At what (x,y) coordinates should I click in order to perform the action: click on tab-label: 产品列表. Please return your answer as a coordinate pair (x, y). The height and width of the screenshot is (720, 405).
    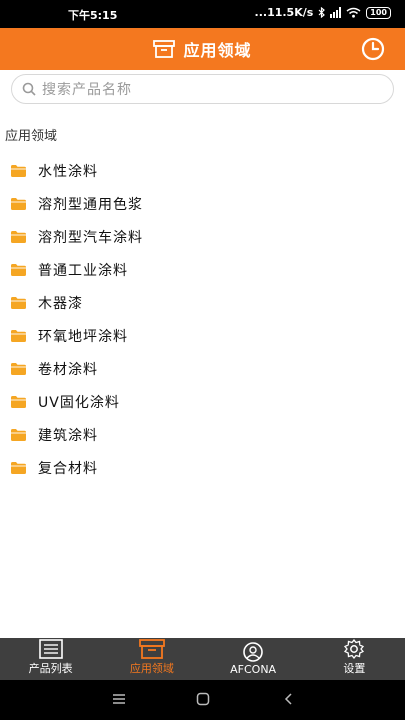
    Looking at the image, I should click on (50, 668).